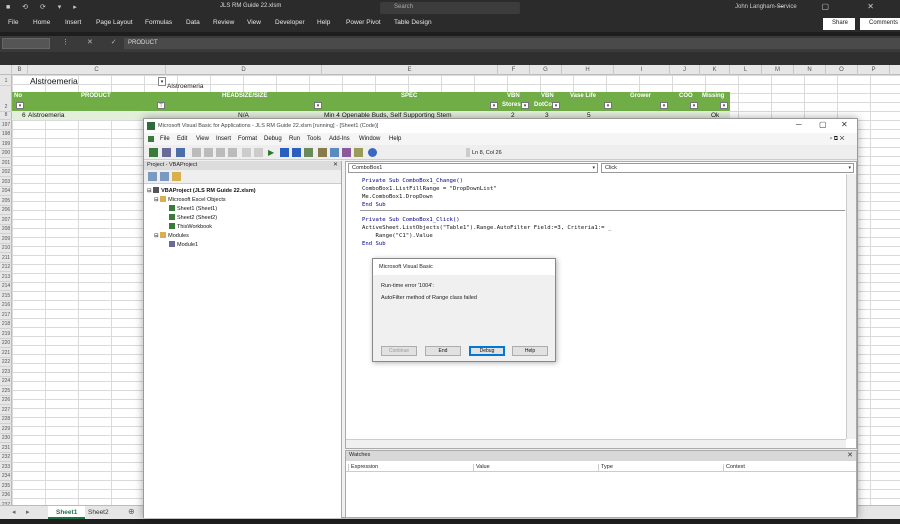  What do you see at coordinates (6, 153) in the screenshot?
I see `row-header: 200` at bounding box center [6, 153].